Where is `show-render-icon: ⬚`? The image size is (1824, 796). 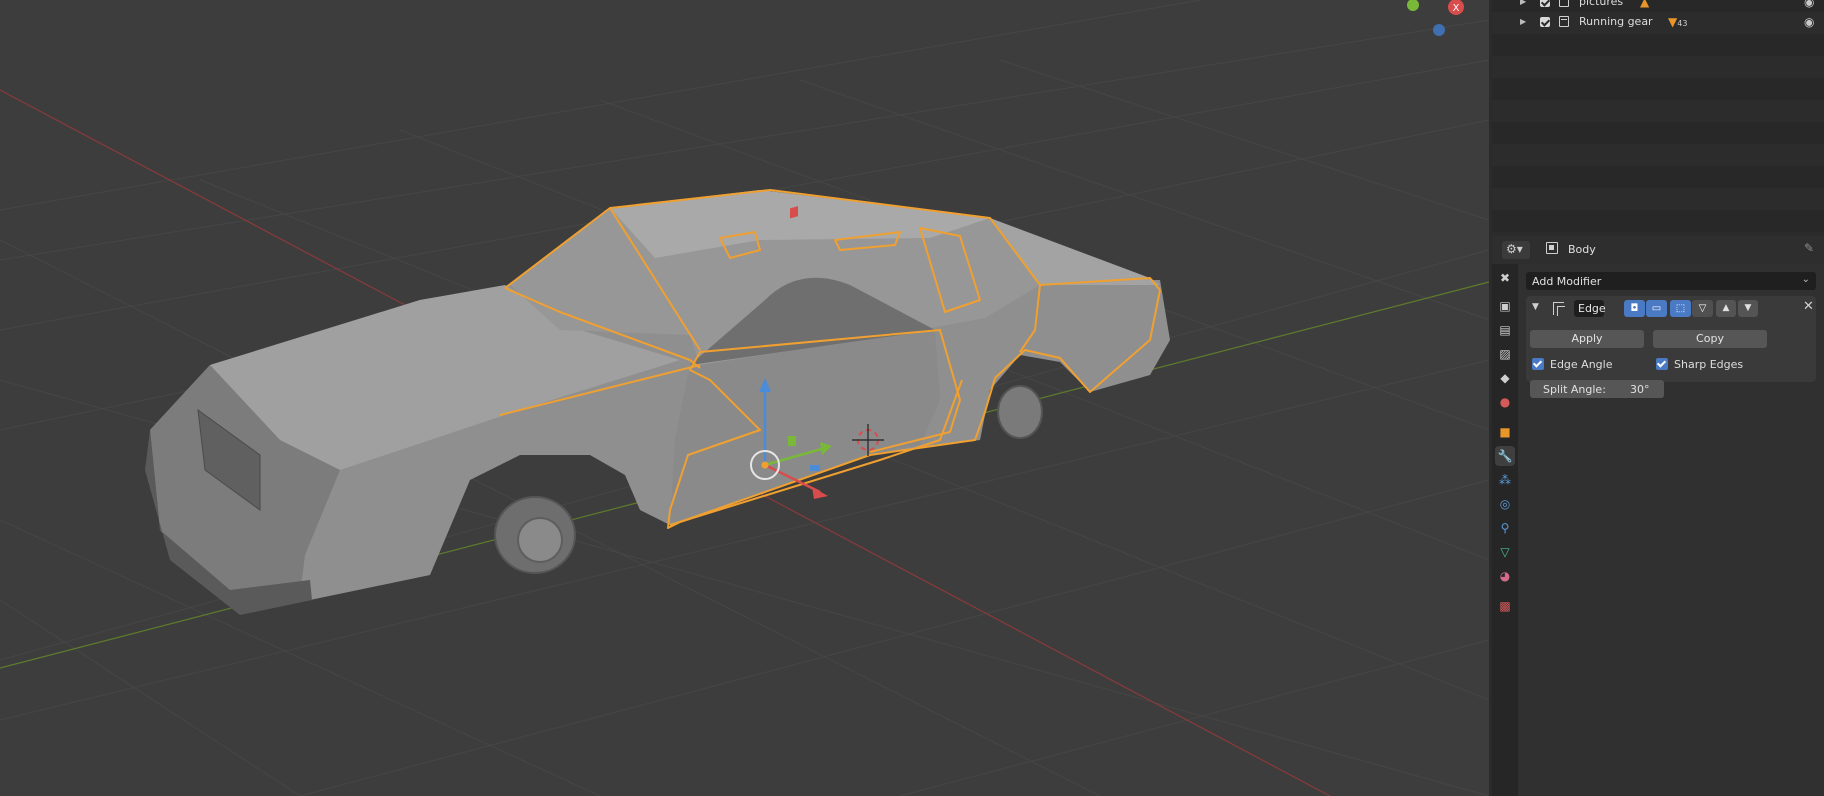 show-render-icon: ⬚ is located at coordinates (1680, 308).